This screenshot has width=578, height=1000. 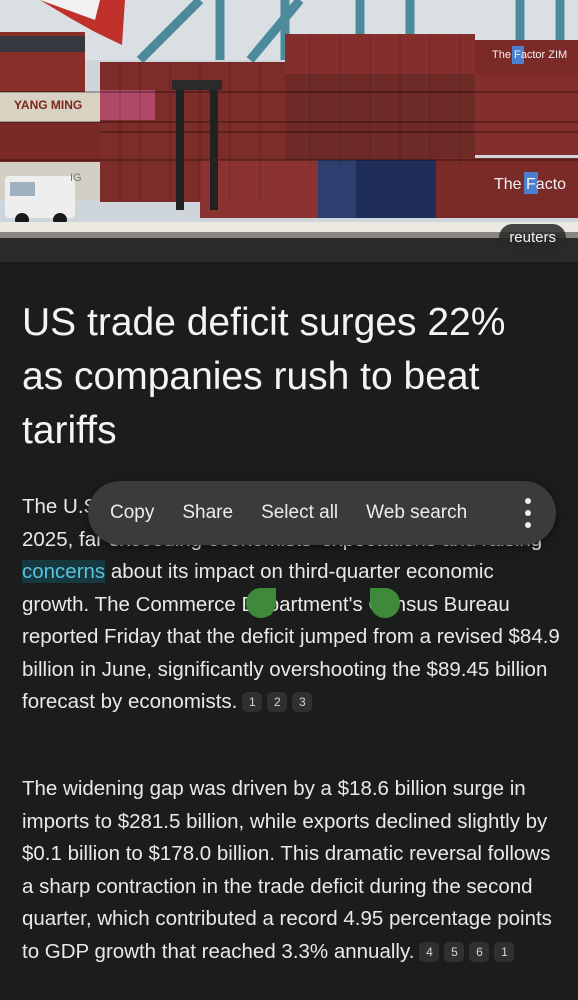 I want to click on copy-button: Copy, so click(x=128, y=513).